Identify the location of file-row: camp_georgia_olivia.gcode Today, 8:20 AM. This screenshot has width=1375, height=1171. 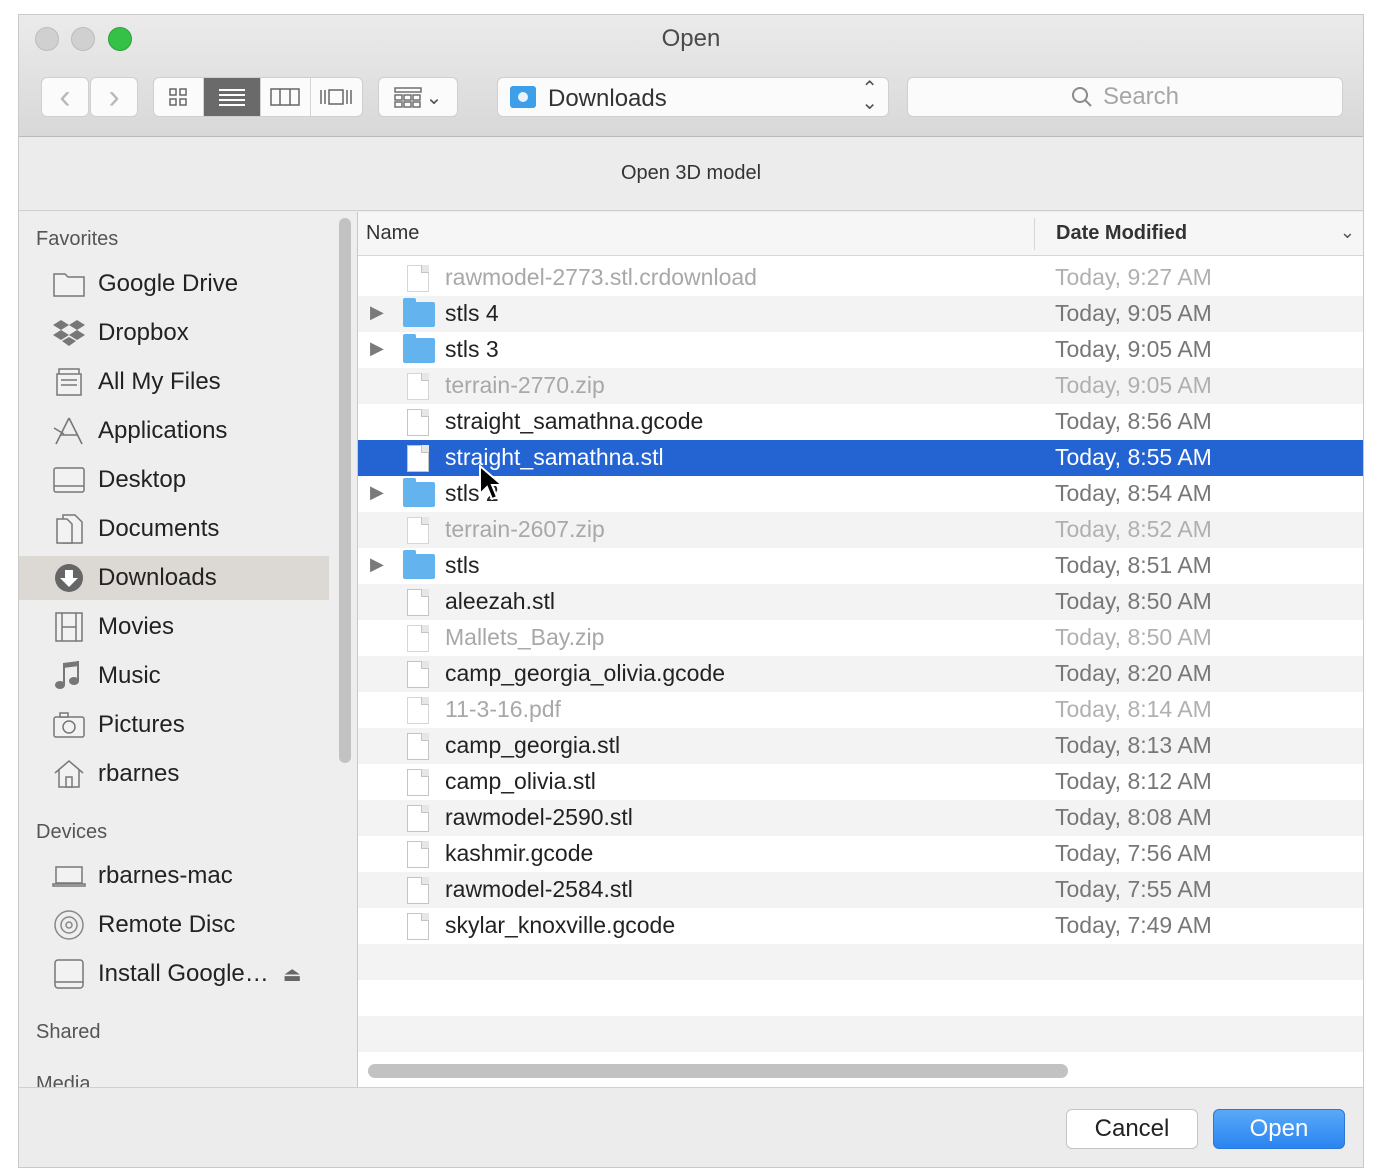
(860, 674).